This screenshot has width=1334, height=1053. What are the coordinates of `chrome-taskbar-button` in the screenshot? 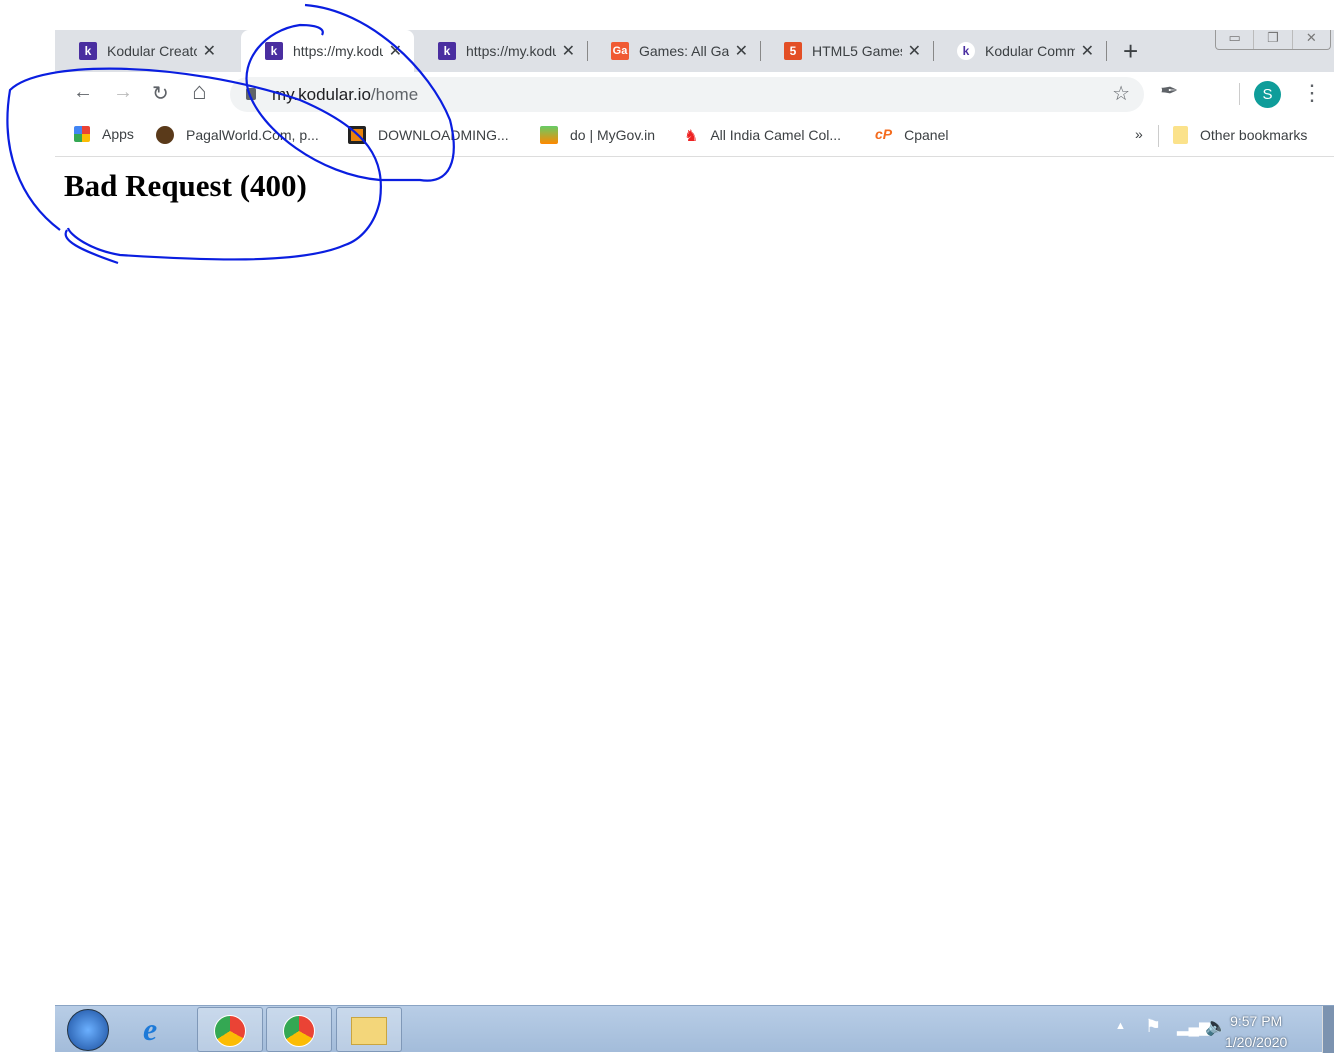 It's located at (230, 1029).